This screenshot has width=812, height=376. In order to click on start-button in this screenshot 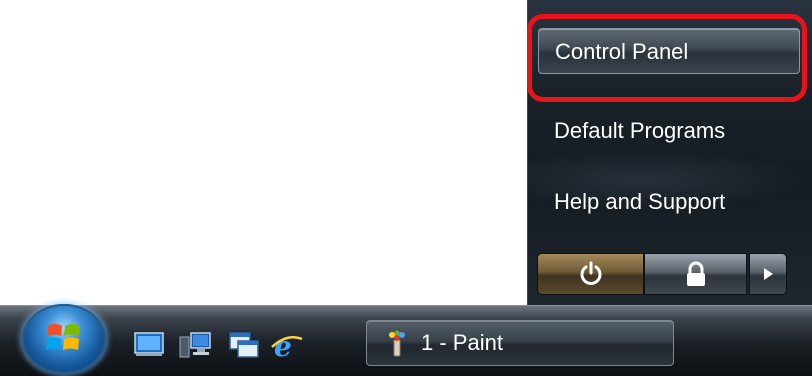, I will do `click(64, 339)`.